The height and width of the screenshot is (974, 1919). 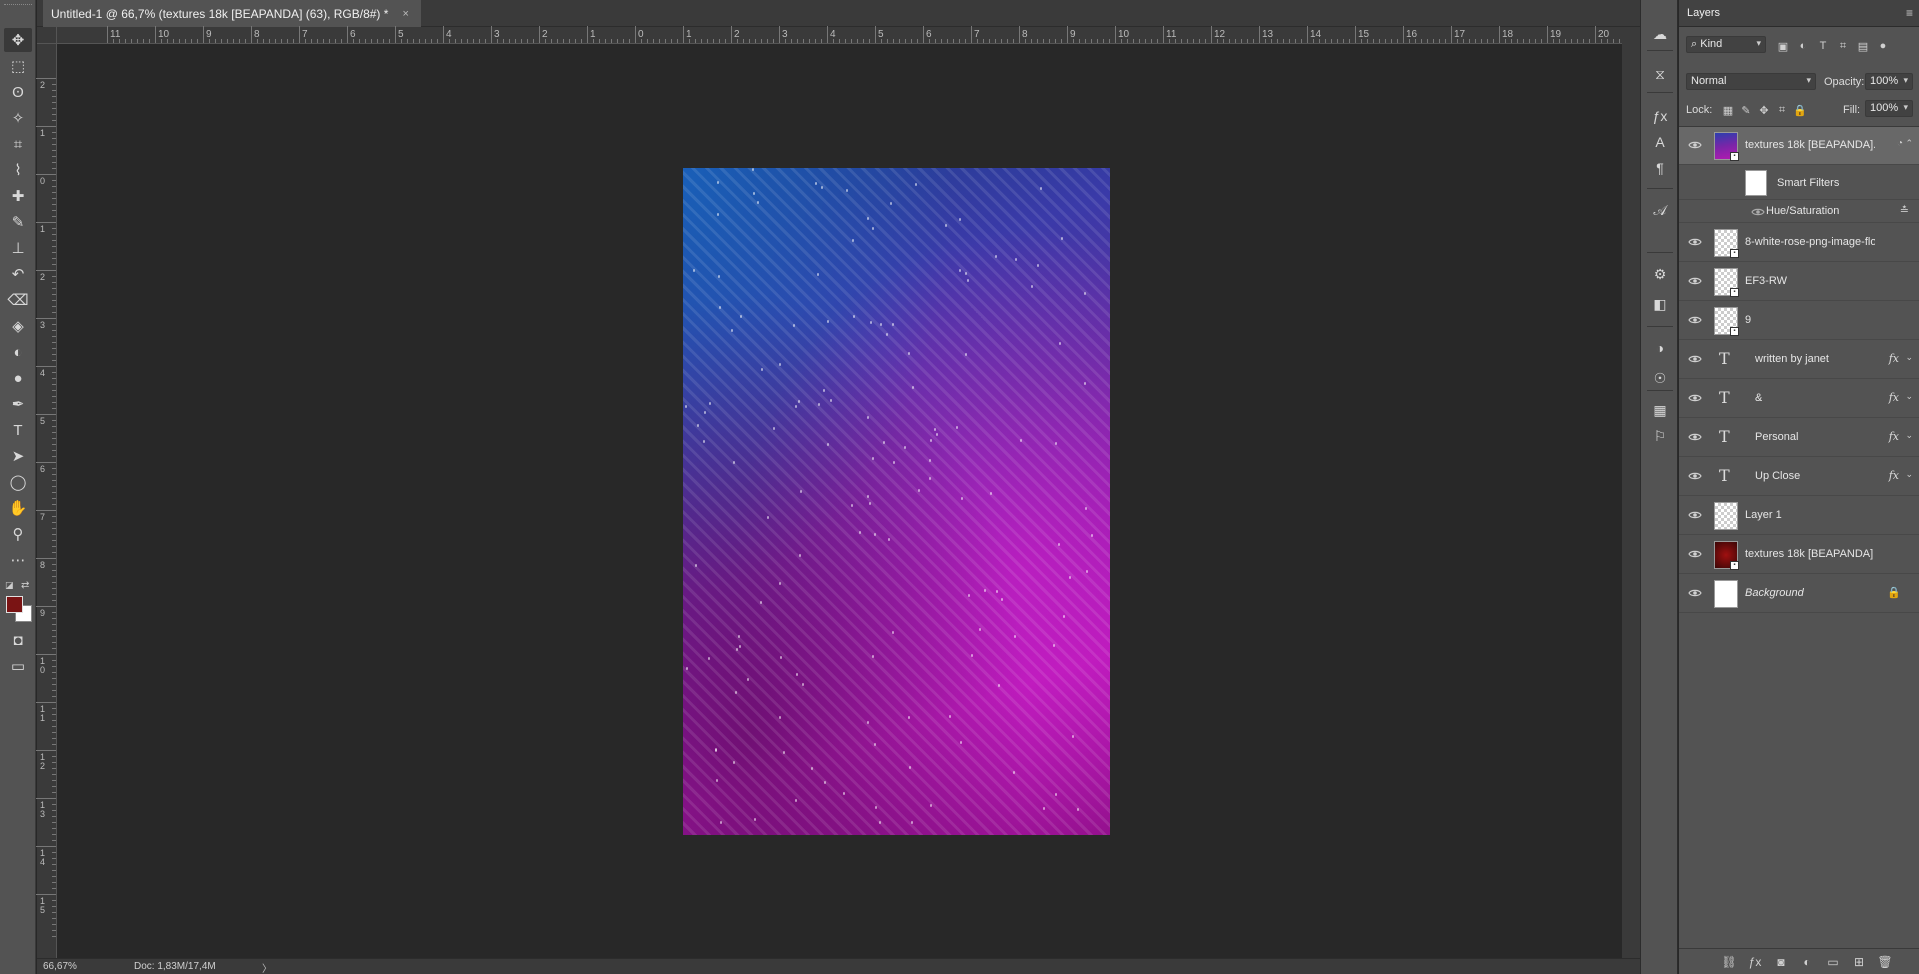 What do you see at coordinates (18, 482) in the screenshot?
I see `ellipse-tool: ◯` at bounding box center [18, 482].